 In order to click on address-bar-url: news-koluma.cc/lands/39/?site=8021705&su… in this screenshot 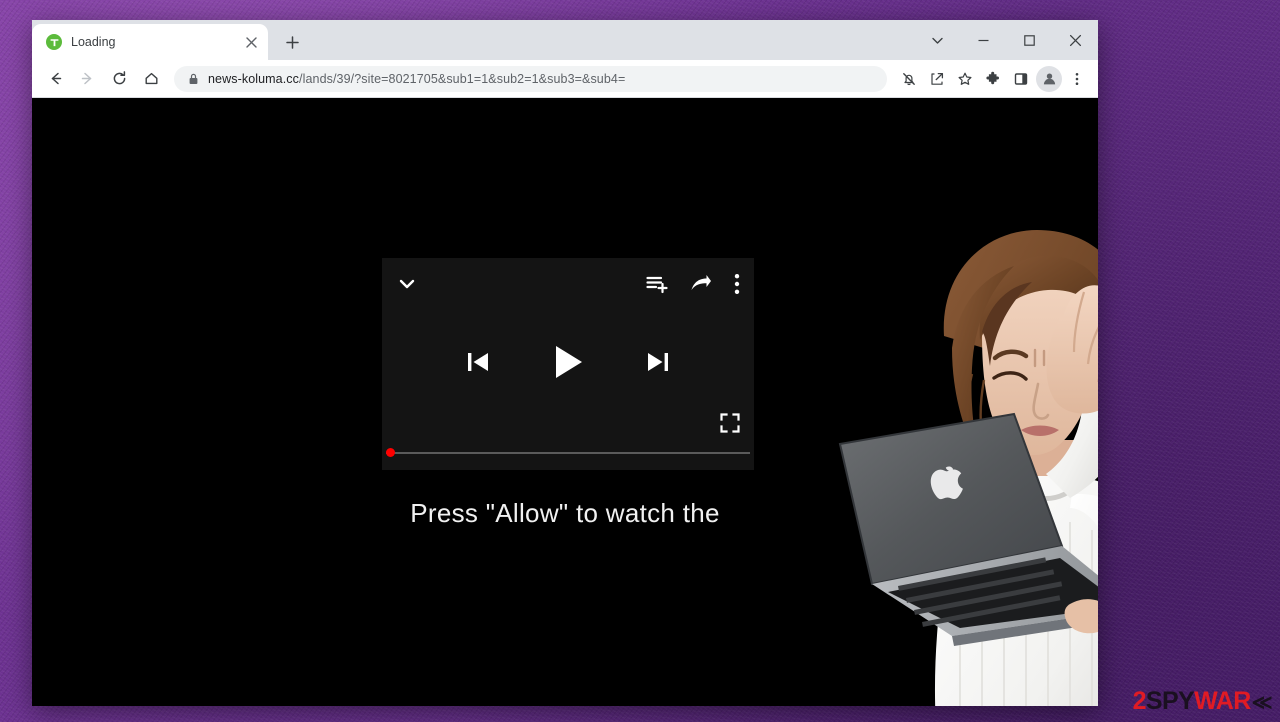, I will do `click(416, 79)`.